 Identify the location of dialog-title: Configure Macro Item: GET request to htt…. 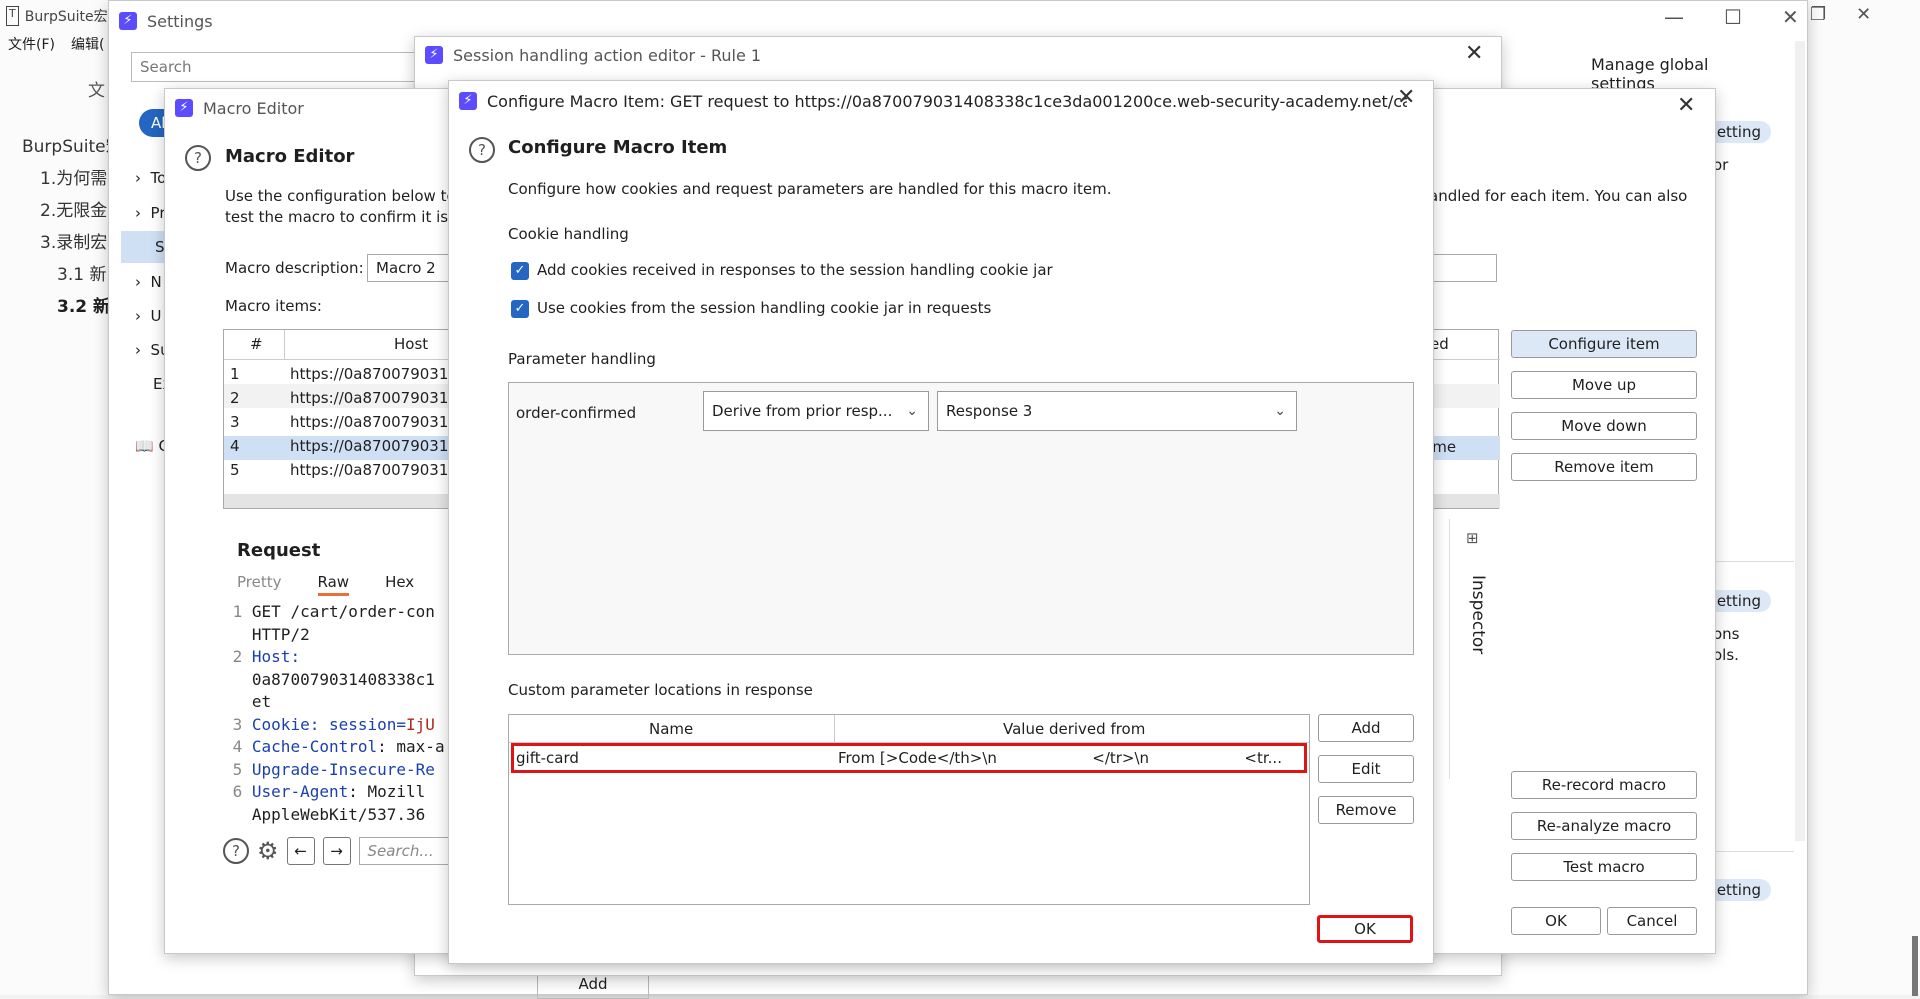
(947, 101).